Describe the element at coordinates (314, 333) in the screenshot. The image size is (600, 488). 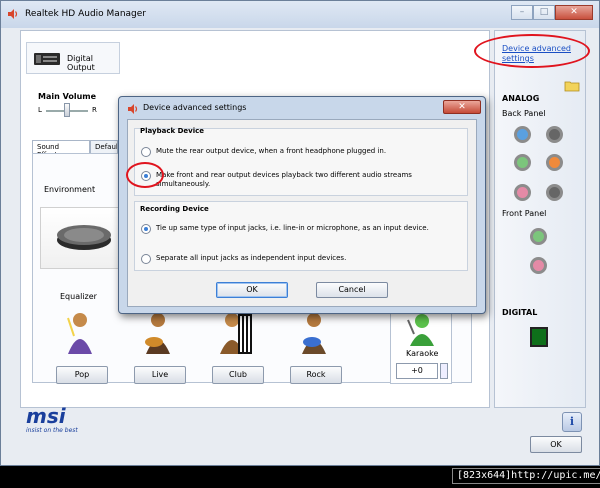
I see `rock-guitarist-icon` at that location.